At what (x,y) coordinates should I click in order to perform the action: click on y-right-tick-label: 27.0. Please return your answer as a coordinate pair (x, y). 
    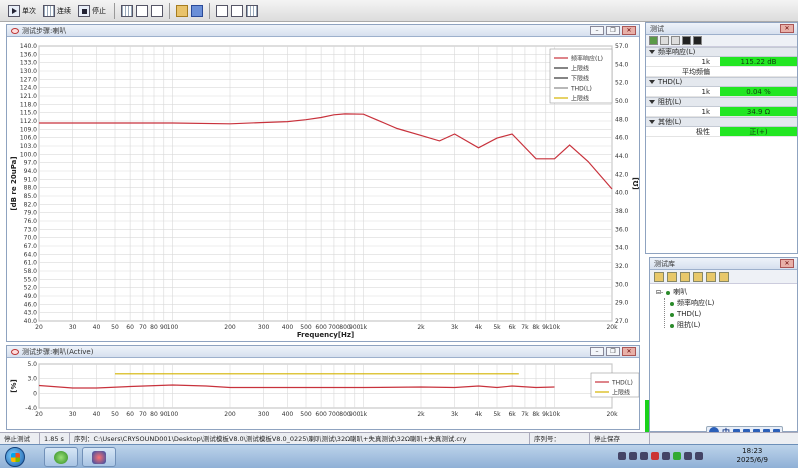
    Looking at the image, I should click on (622, 321).